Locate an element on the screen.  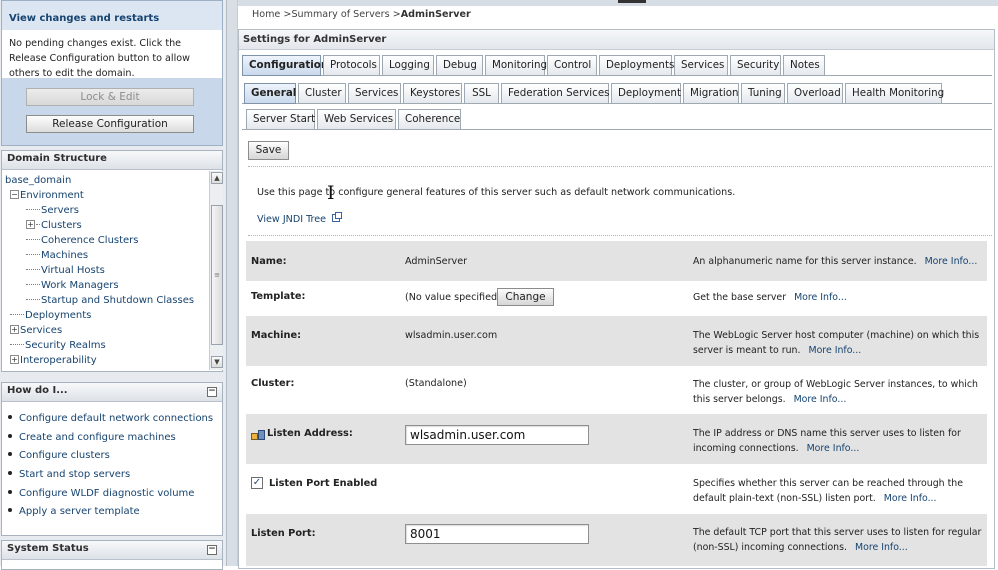
subtab-cluster: Cluster is located at coordinates (322, 93).